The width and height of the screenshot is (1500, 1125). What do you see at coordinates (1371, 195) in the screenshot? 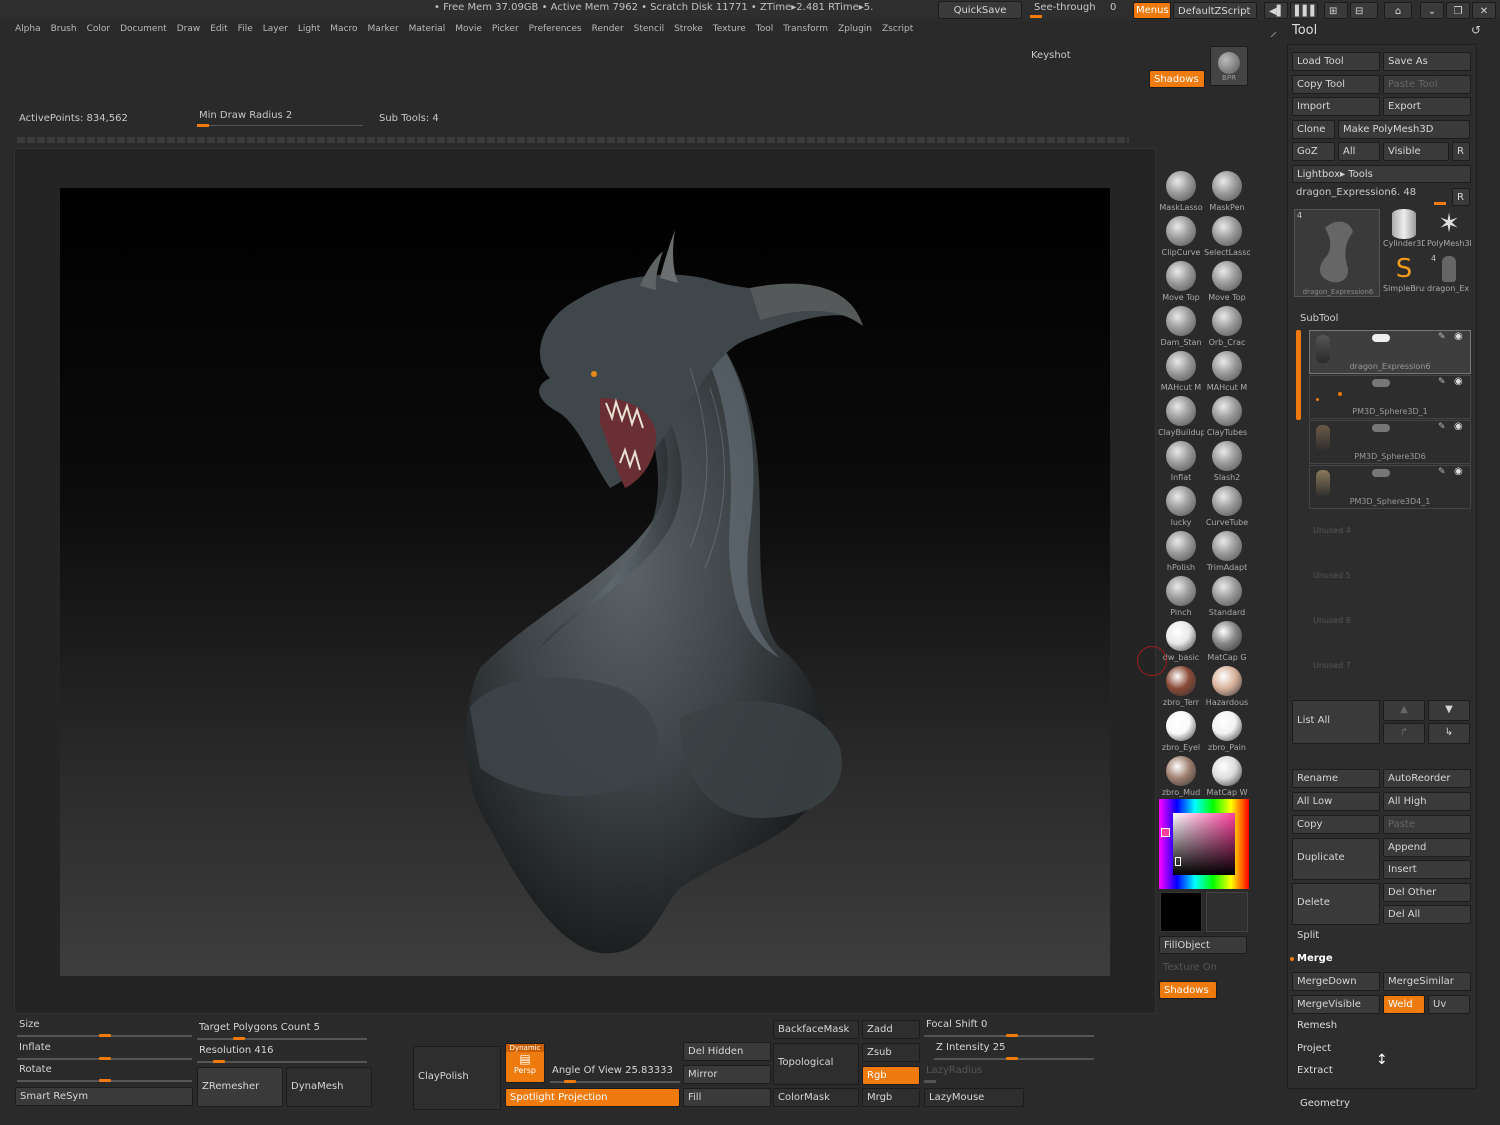
I see `current-tool-slider: dragon_Expression6. 48` at bounding box center [1371, 195].